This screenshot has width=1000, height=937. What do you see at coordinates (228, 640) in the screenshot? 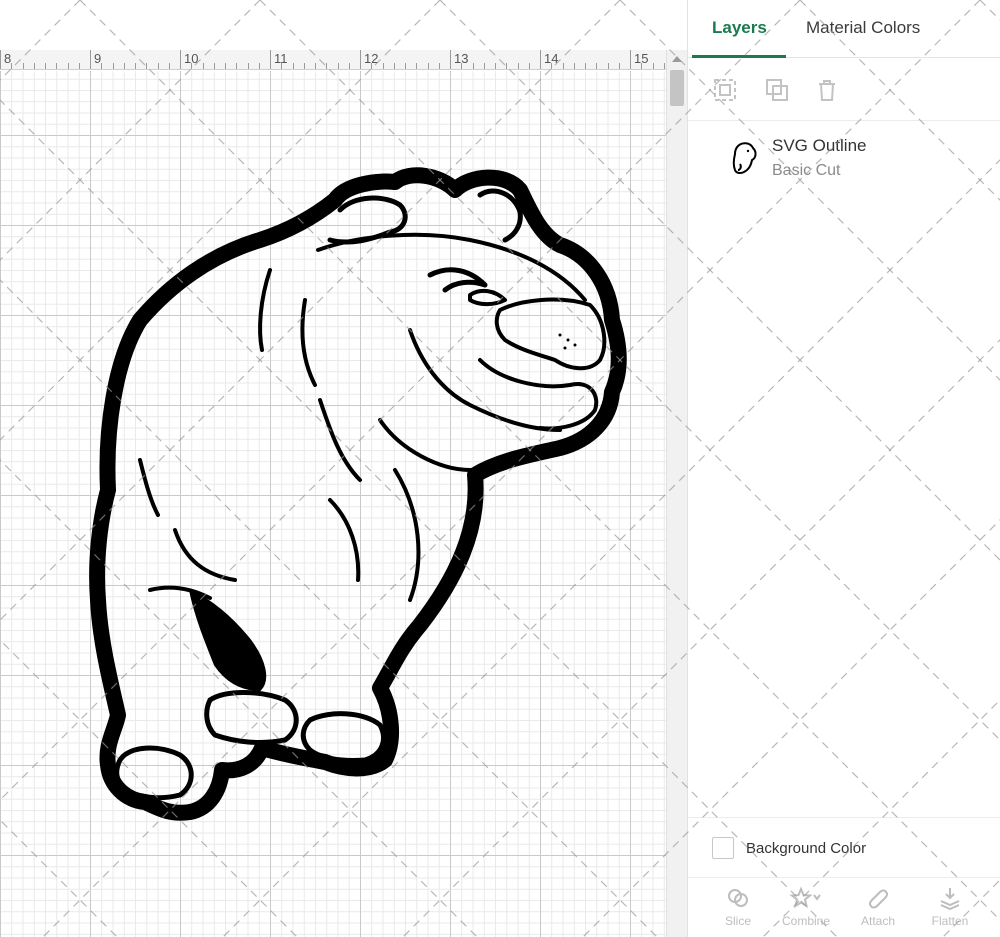
I see `artwork-shadow` at bounding box center [228, 640].